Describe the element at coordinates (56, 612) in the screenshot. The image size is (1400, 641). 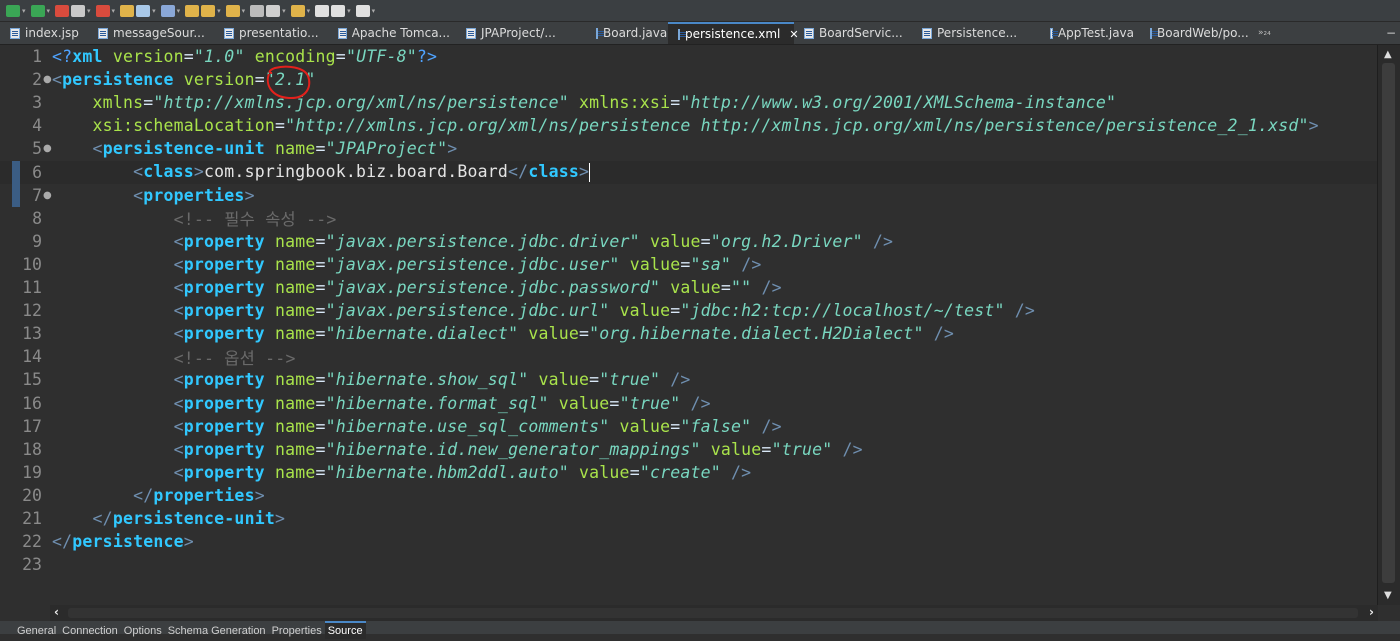
I see `scroll-left-icon: ‹` at that location.